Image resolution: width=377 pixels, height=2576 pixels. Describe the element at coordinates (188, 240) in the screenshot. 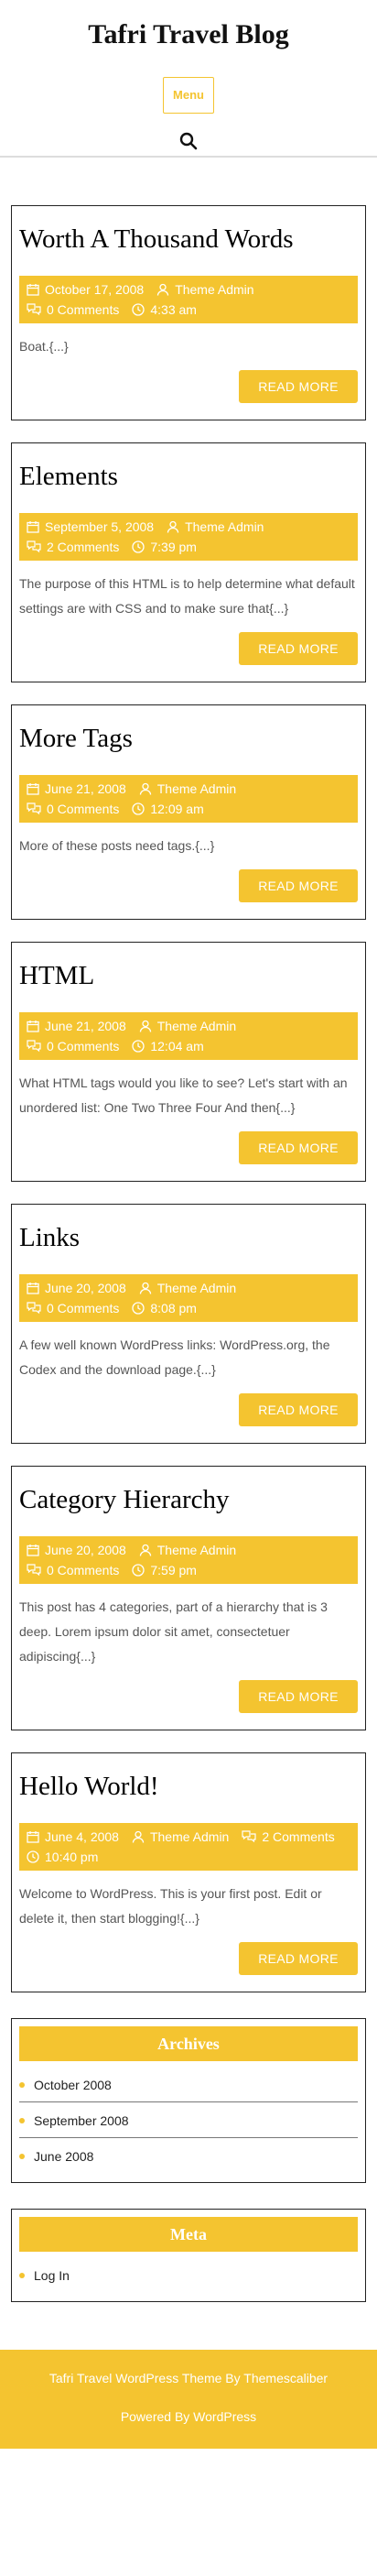

I see `post-title: Worth A Thousand Words` at that location.